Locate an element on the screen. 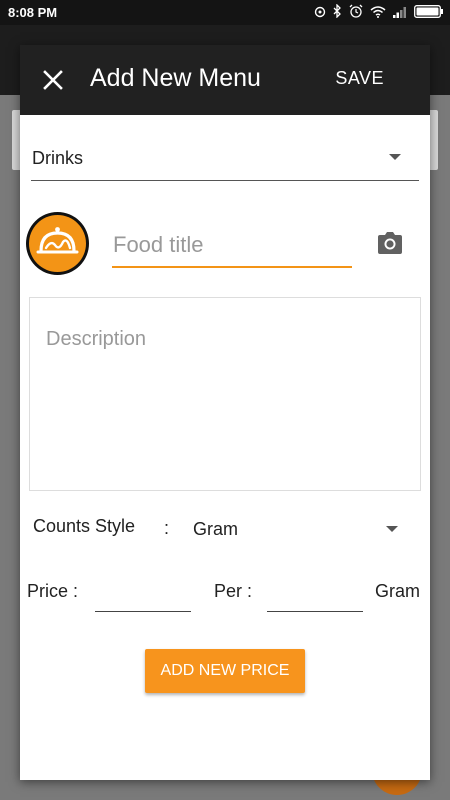 The width and height of the screenshot is (450, 800). camera-icon is located at coordinates (390, 245).